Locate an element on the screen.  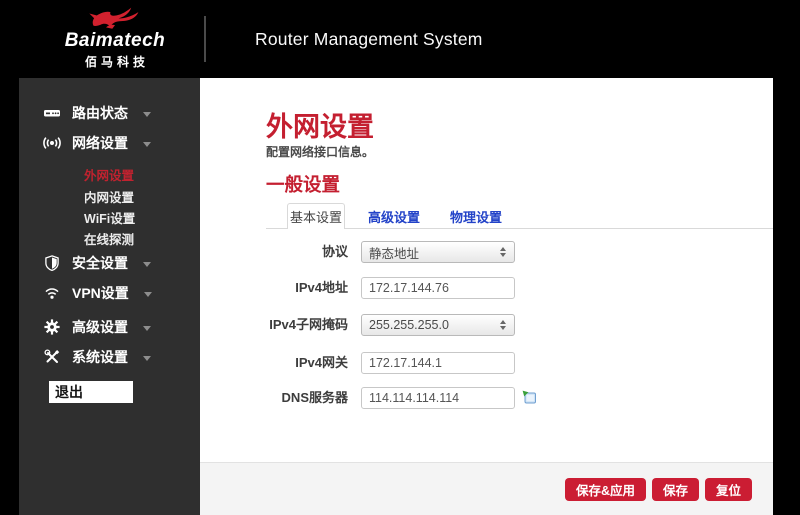
sidebar-item-system-settings: 系统设置 is located at coordinates (97, 357).